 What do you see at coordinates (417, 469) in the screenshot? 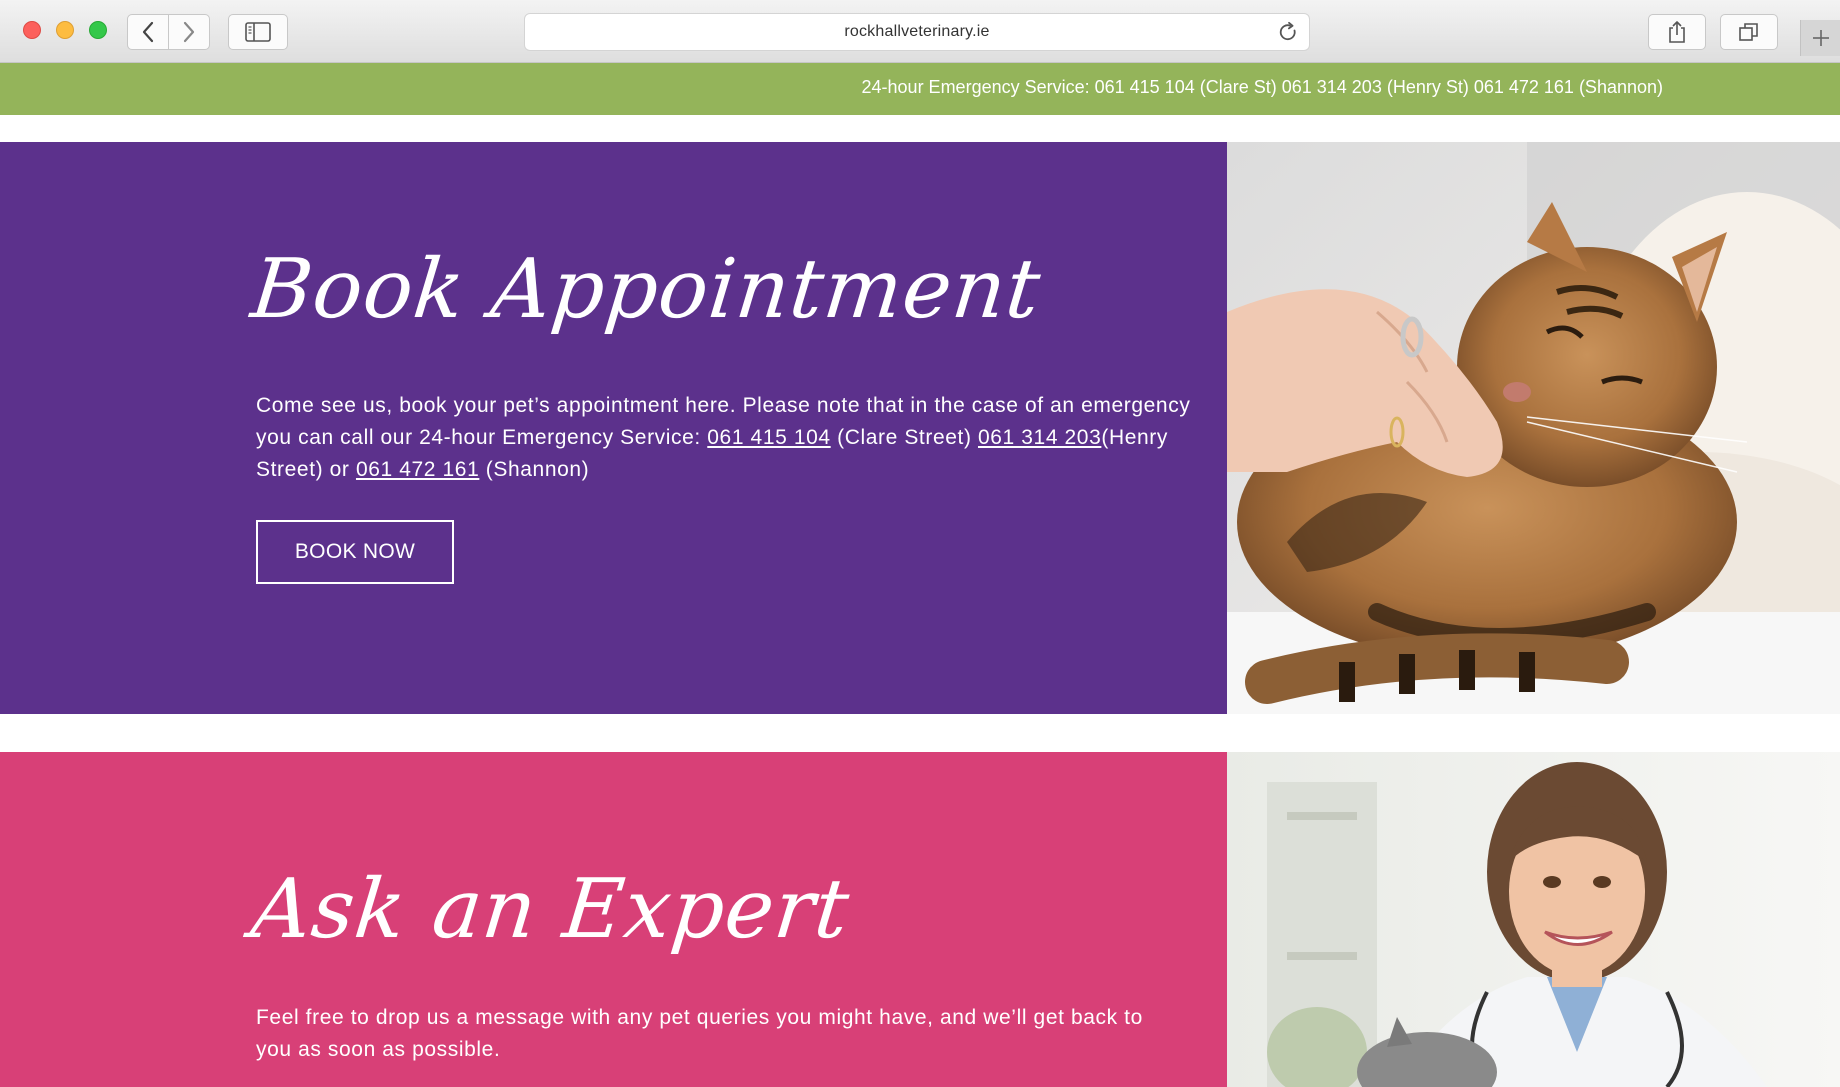
I see `phone-link-shannon: 061 472 161` at bounding box center [417, 469].